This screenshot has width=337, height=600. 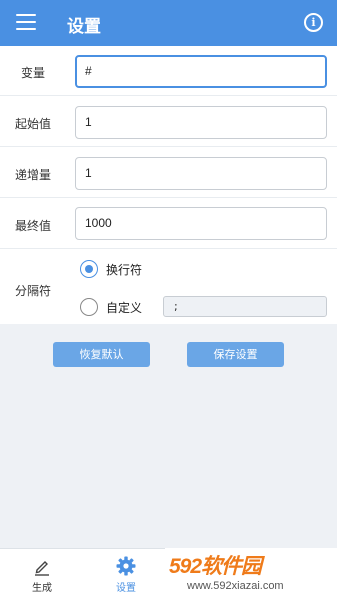 What do you see at coordinates (42, 568) in the screenshot?
I see `pencil-icon` at bounding box center [42, 568].